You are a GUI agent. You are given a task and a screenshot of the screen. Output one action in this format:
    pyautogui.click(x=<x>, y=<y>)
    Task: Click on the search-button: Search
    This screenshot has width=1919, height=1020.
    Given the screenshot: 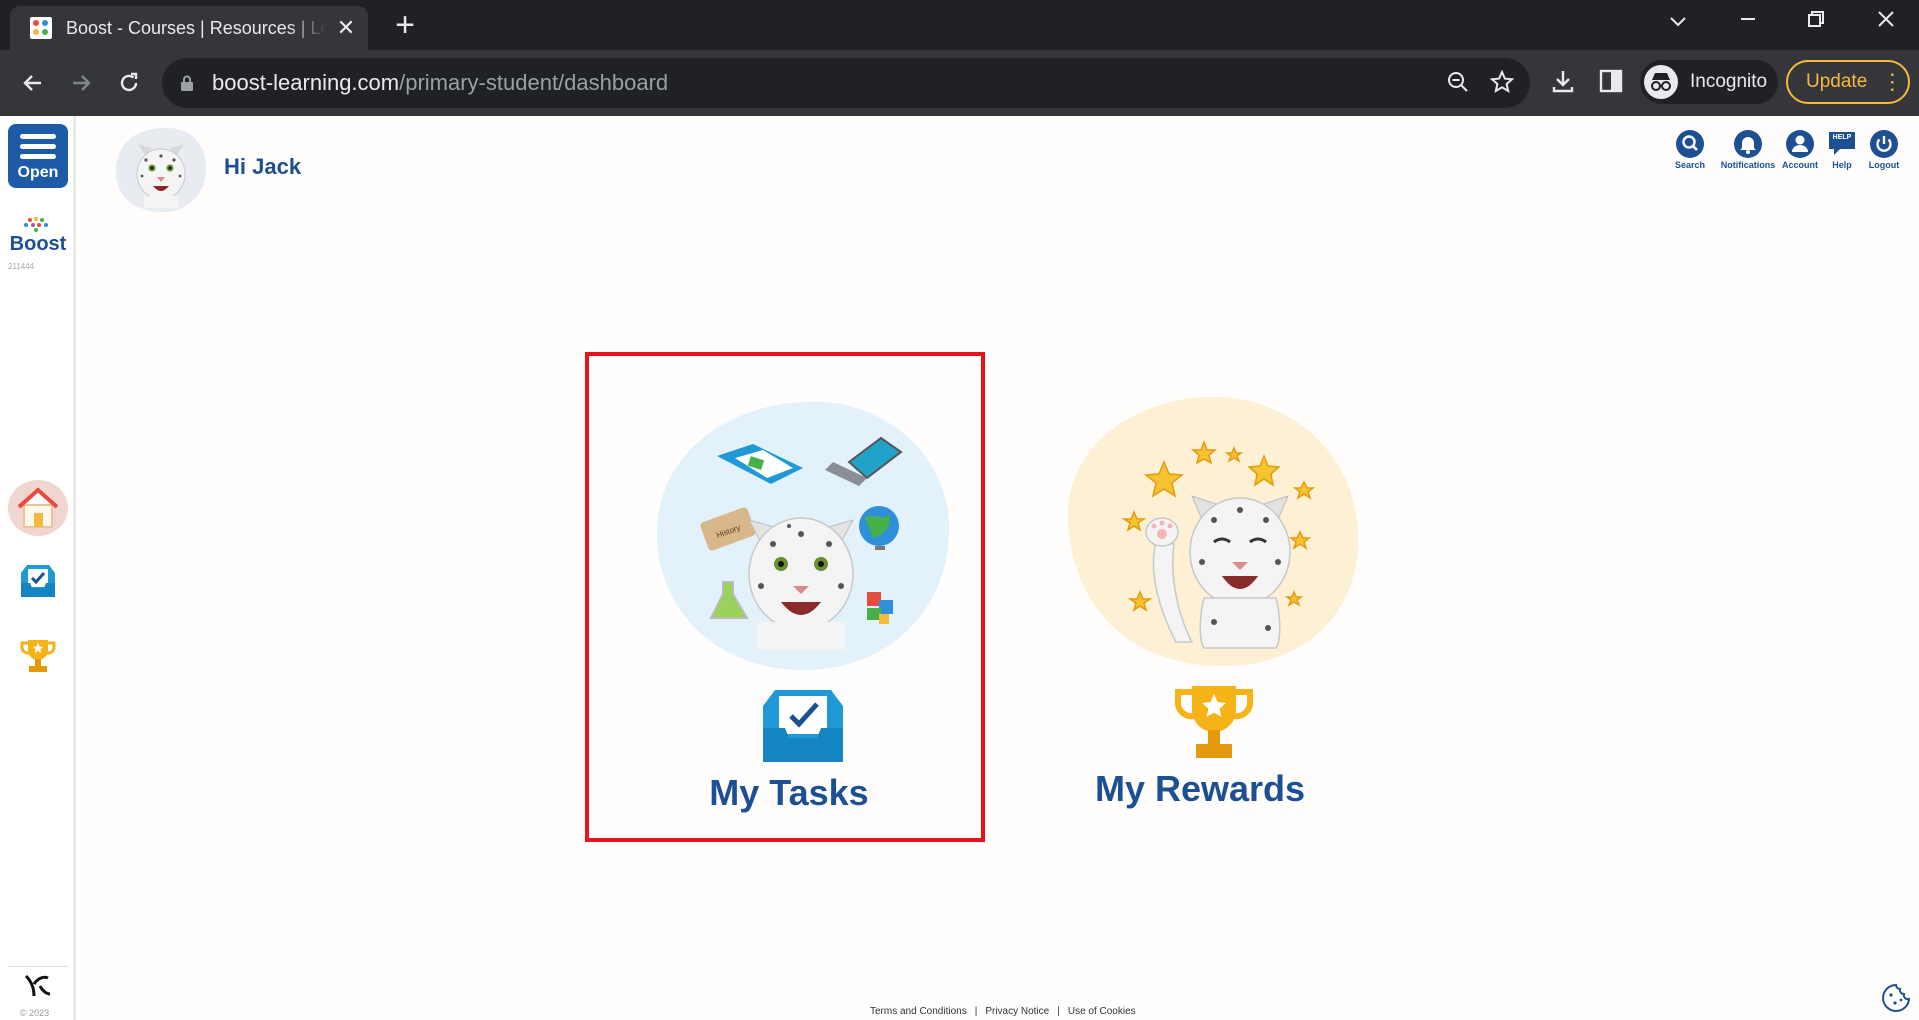 What is the action you would take?
    pyautogui.click(x=1690, y=150)
    